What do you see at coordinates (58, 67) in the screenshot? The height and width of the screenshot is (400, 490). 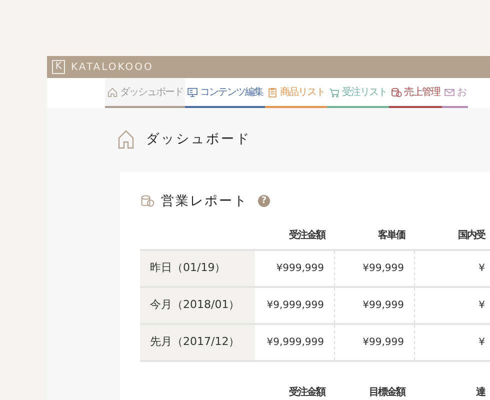 I see `logo: K` at bounding box center [58, 67].